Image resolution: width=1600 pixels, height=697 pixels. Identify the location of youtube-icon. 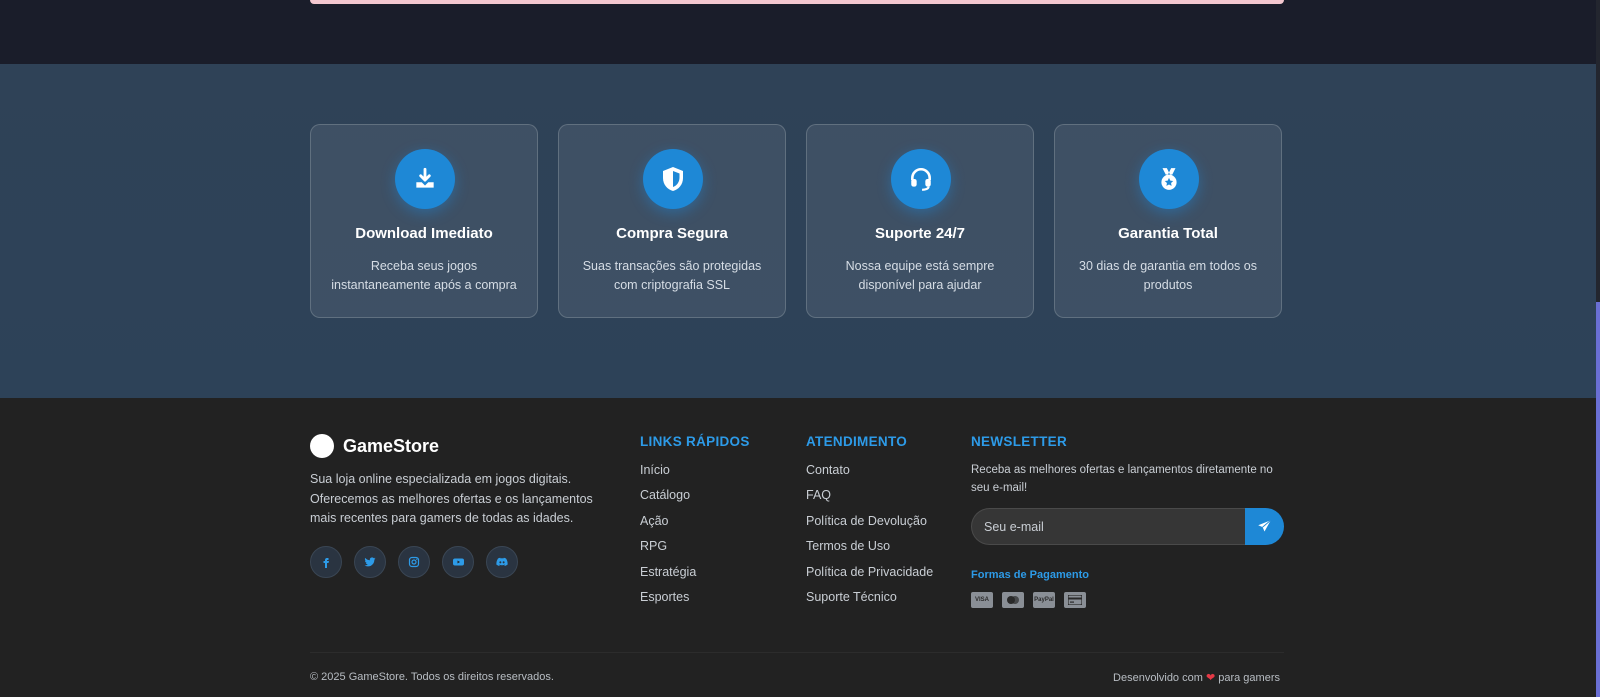
(458, 562).